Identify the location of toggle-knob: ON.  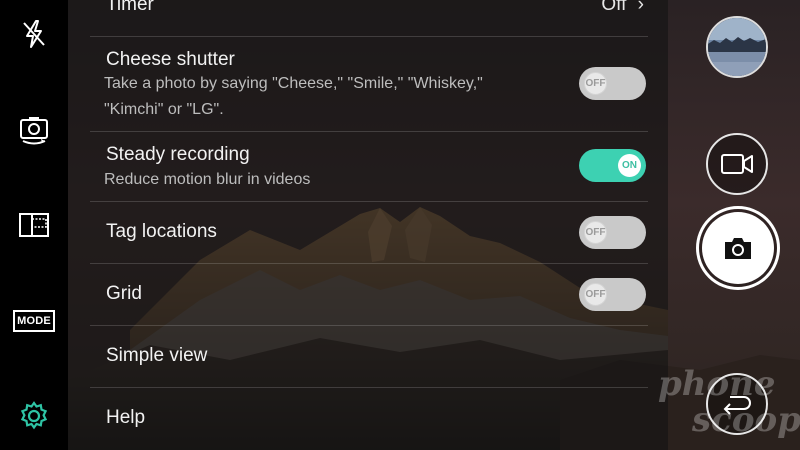
(629, 165).